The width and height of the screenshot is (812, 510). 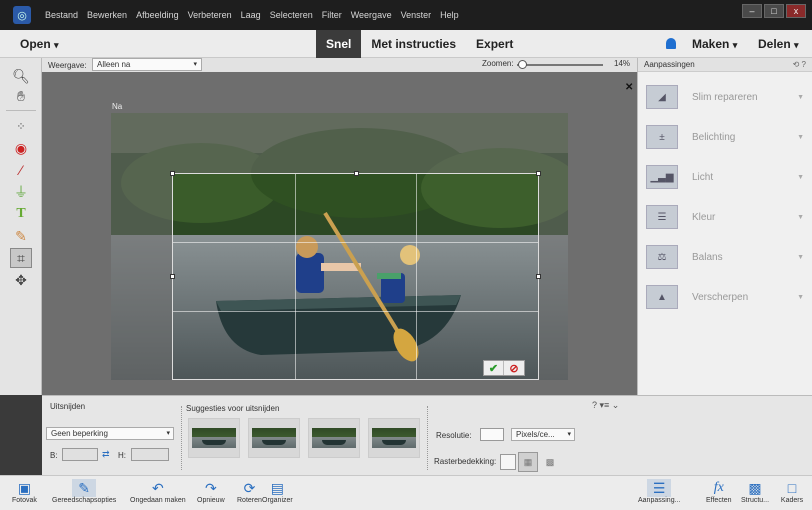 What do you see at coordinates (714, 44) in the screenshot?
I see `maken-button: Maken ▾` at bounding box center [714, 44].